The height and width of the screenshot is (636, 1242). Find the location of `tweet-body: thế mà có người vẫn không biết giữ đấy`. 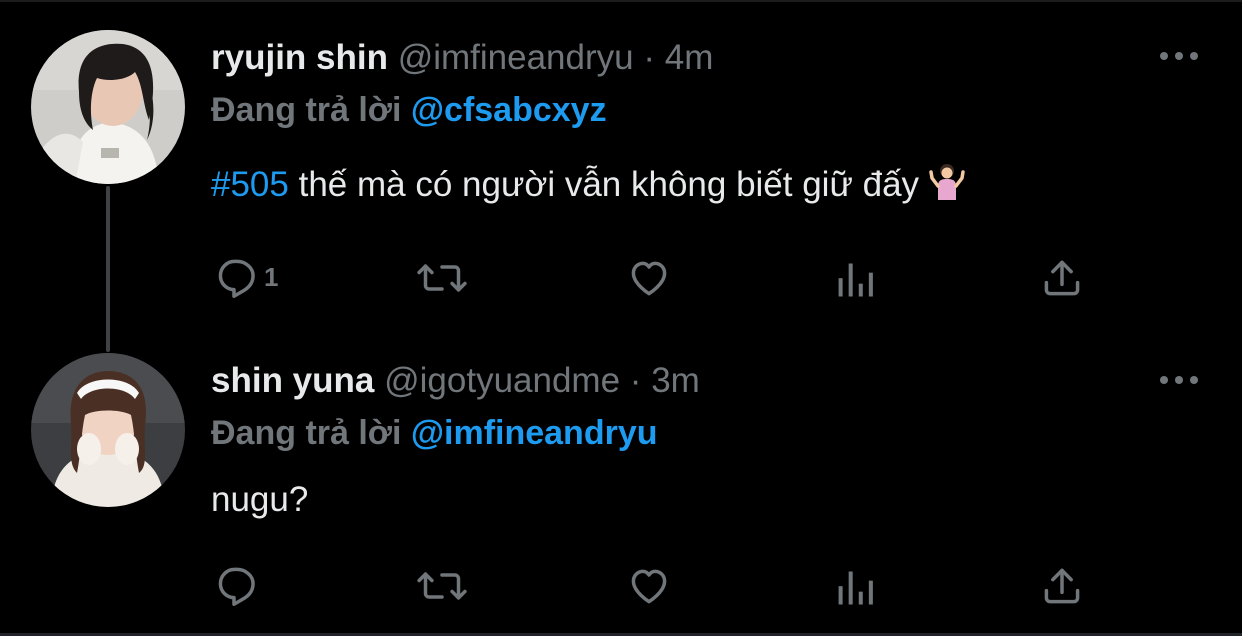

tweet-body: thế mà có người vẫn không biết giữ đấy is located at coordinates (608, 184).